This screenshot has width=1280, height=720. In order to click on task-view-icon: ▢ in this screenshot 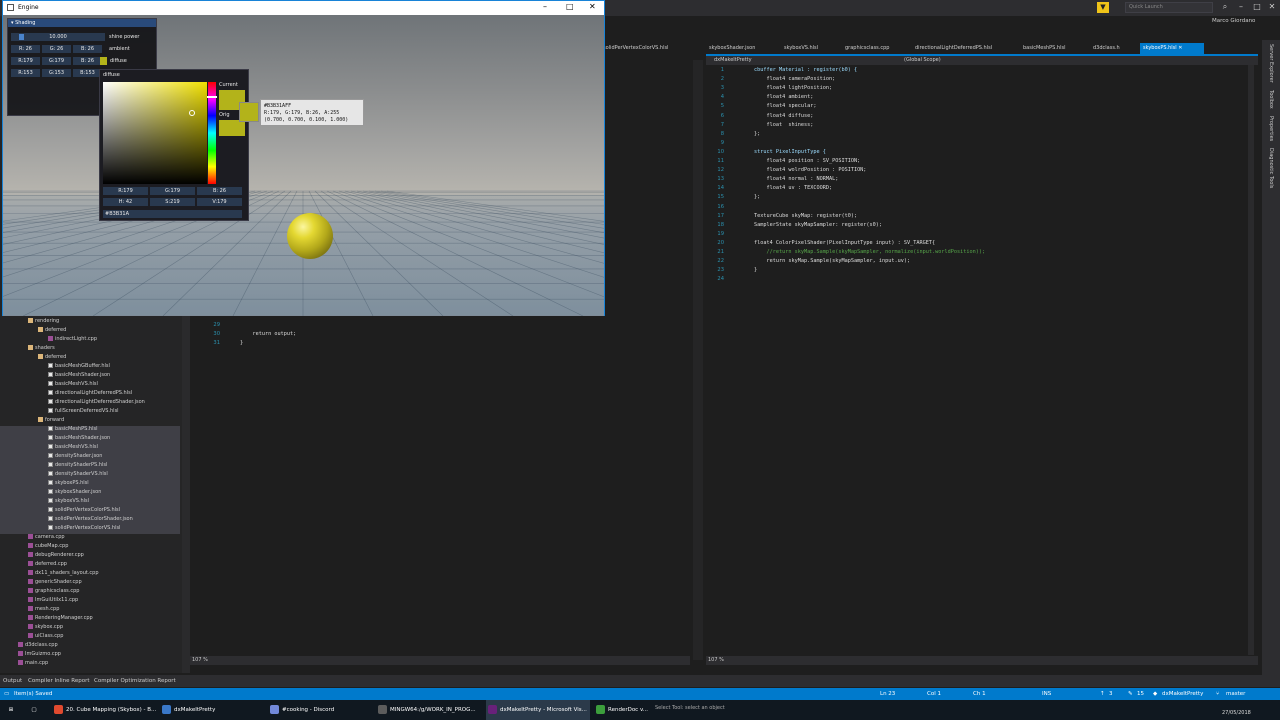, I will do `click(34, 710)`.